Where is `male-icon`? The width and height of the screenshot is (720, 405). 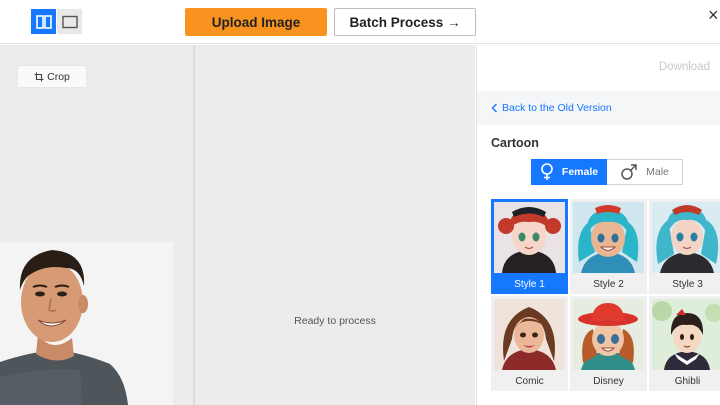 male-icon is located at coordinates (629, 172).